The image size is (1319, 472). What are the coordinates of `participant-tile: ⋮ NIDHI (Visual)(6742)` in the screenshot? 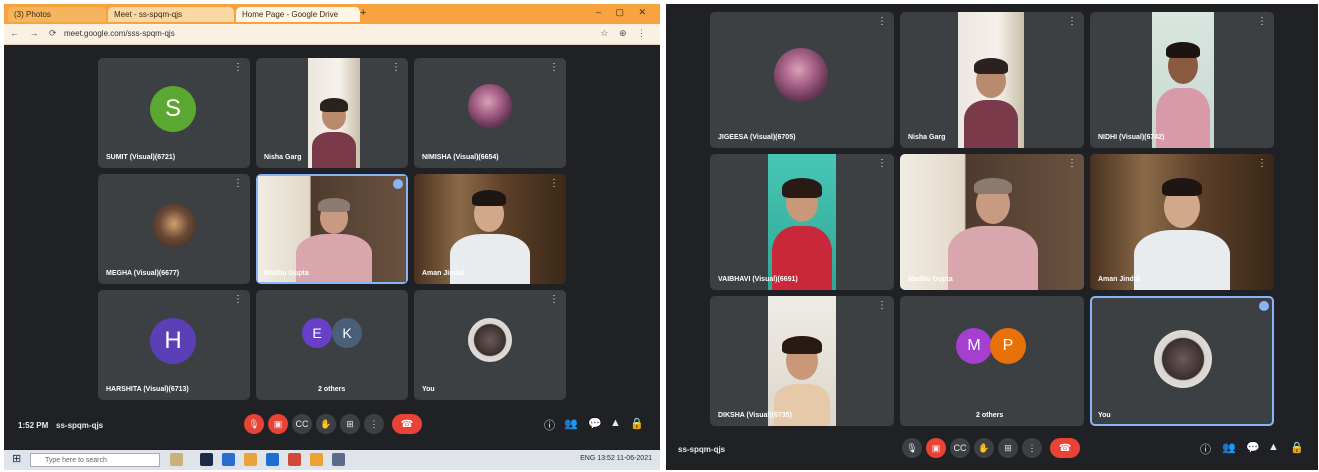 It's located at (1182, 80).